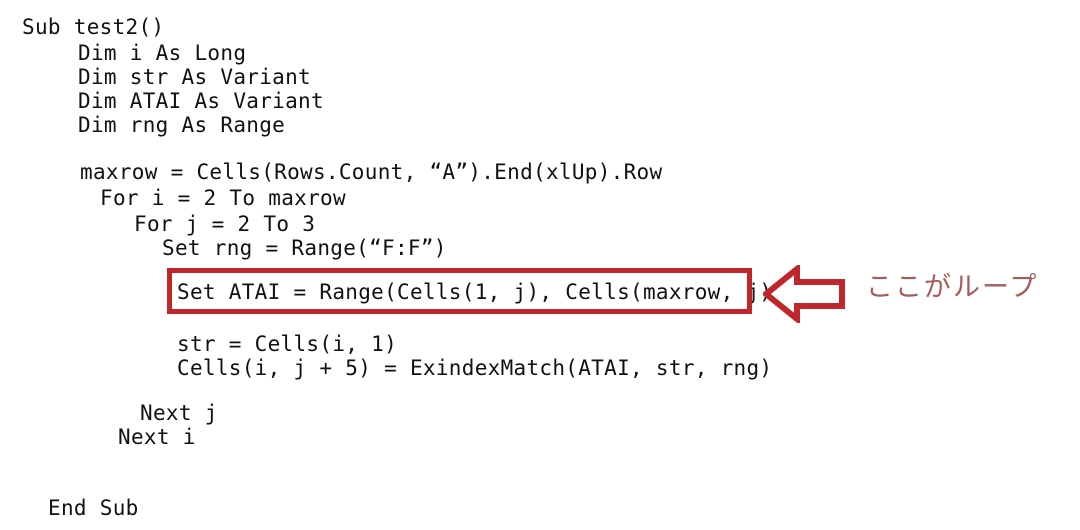  What do you see at coordinates (459, 291) in the screenshot?
I see `highlight-rectangle` at bounding box center [459, 291].